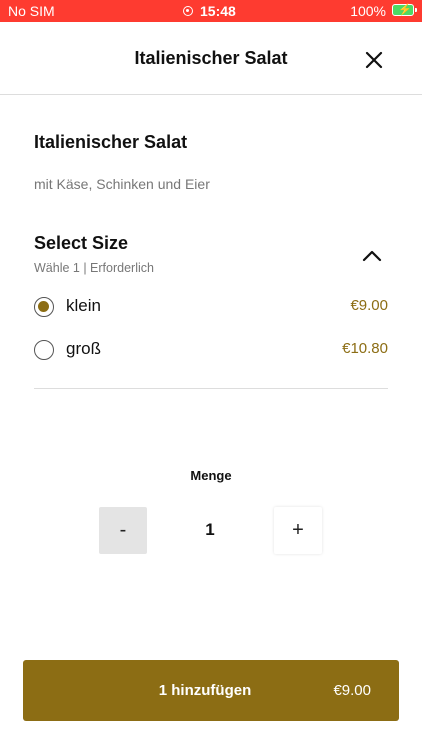 Image resolution: width=422 pixels, height=750 pixels. What do you see at coordinates (94, 268) in the screenshot?
I see `size-section-subtitle: Wähle 1 | Erforderlich` at bounding box center [94, 268].